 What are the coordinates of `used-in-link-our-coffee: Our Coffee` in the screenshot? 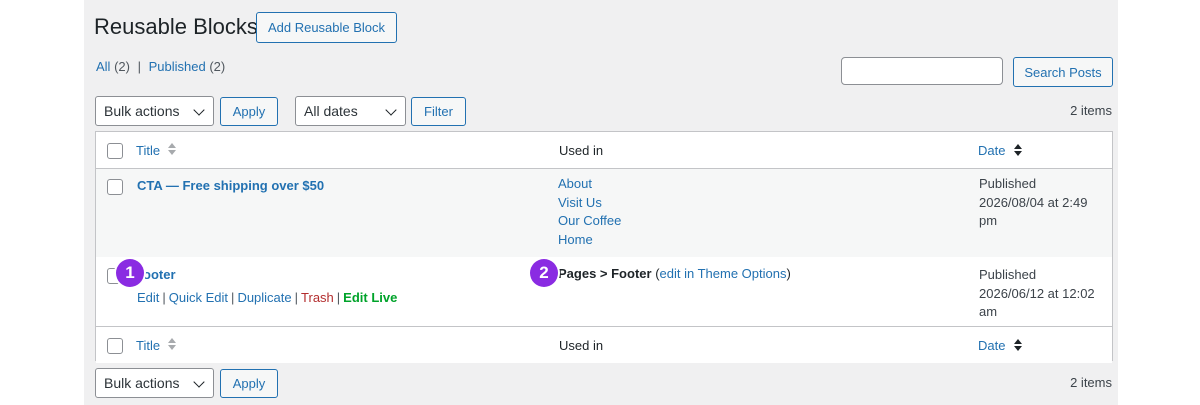 It's located at (589, 221).